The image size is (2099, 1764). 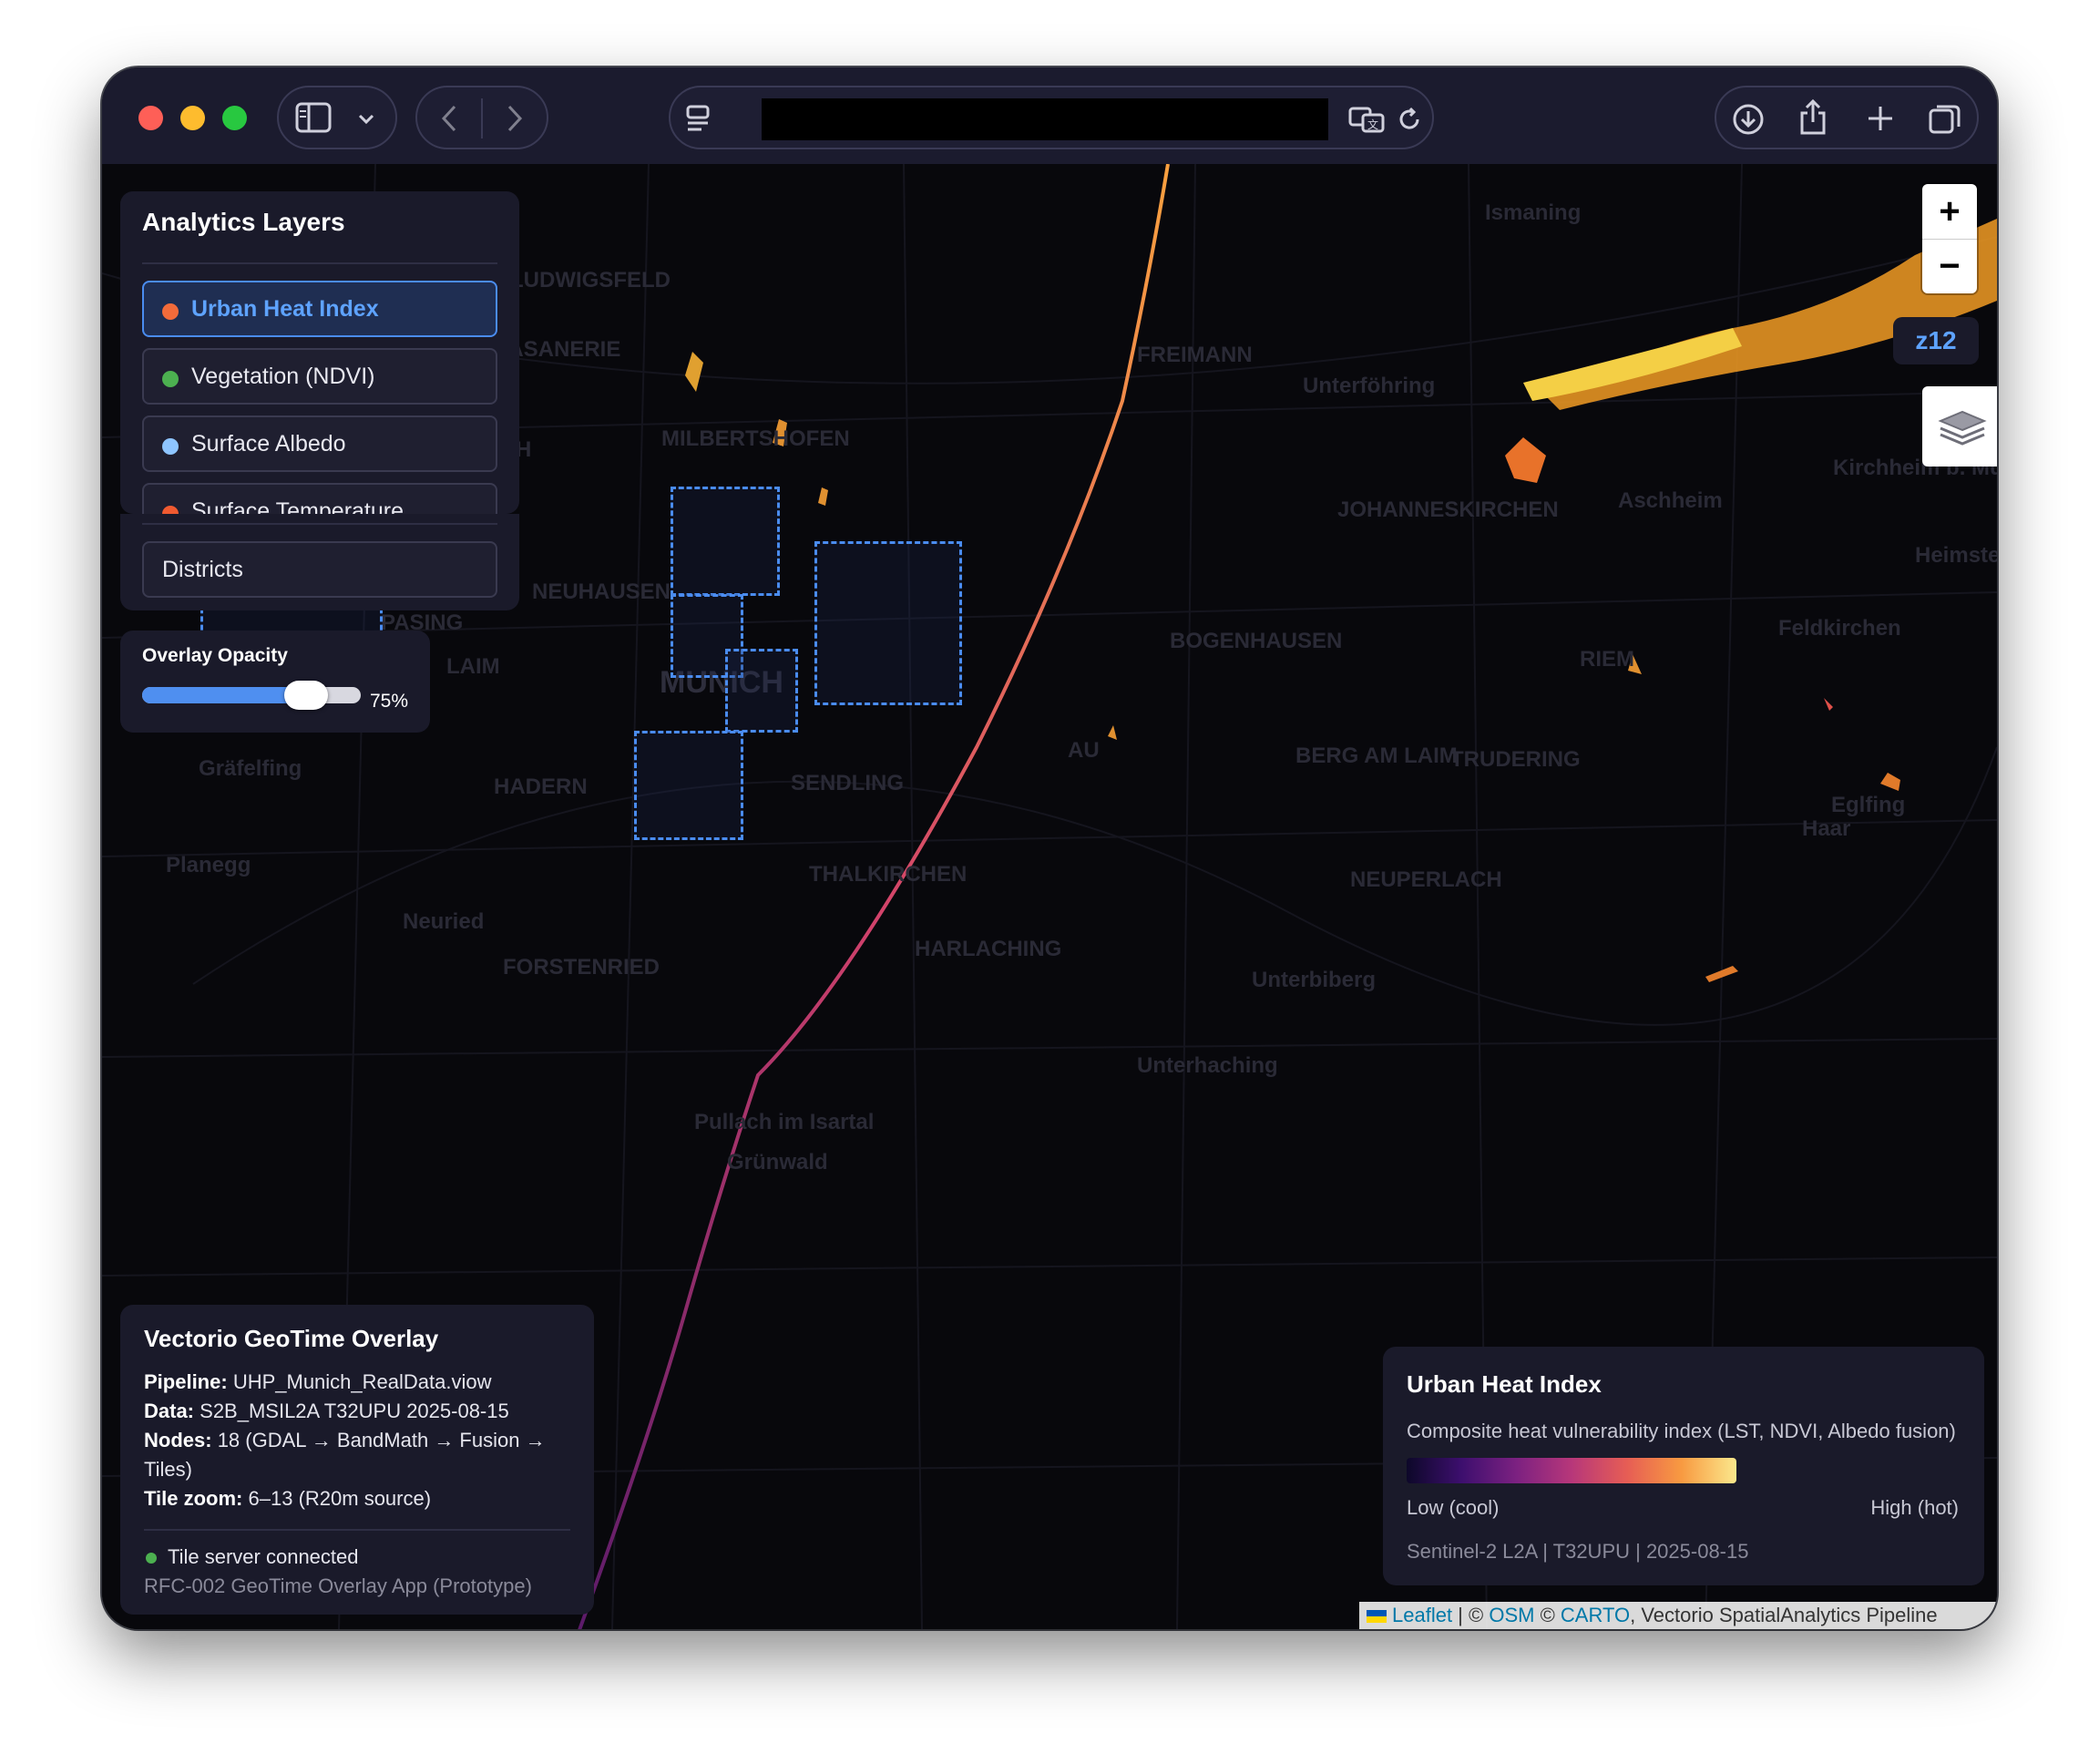 What do you see at coordinates (381, 1440) in the screenshot?
I see `nodes-value: 18 (GDAL → BandMath → Fusion →` at bounding box center [381, 1440].